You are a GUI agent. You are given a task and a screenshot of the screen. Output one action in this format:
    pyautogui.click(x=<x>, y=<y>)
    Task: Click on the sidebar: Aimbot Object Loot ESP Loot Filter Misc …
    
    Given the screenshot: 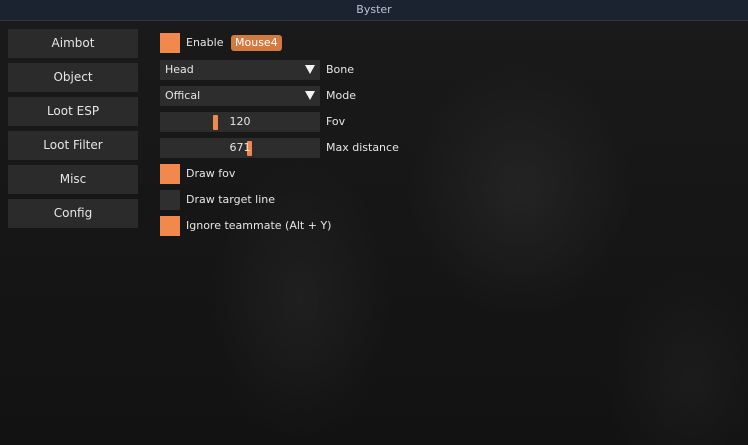 What is the action you would take?
    pyautogui.click(x=73, y=131)
    